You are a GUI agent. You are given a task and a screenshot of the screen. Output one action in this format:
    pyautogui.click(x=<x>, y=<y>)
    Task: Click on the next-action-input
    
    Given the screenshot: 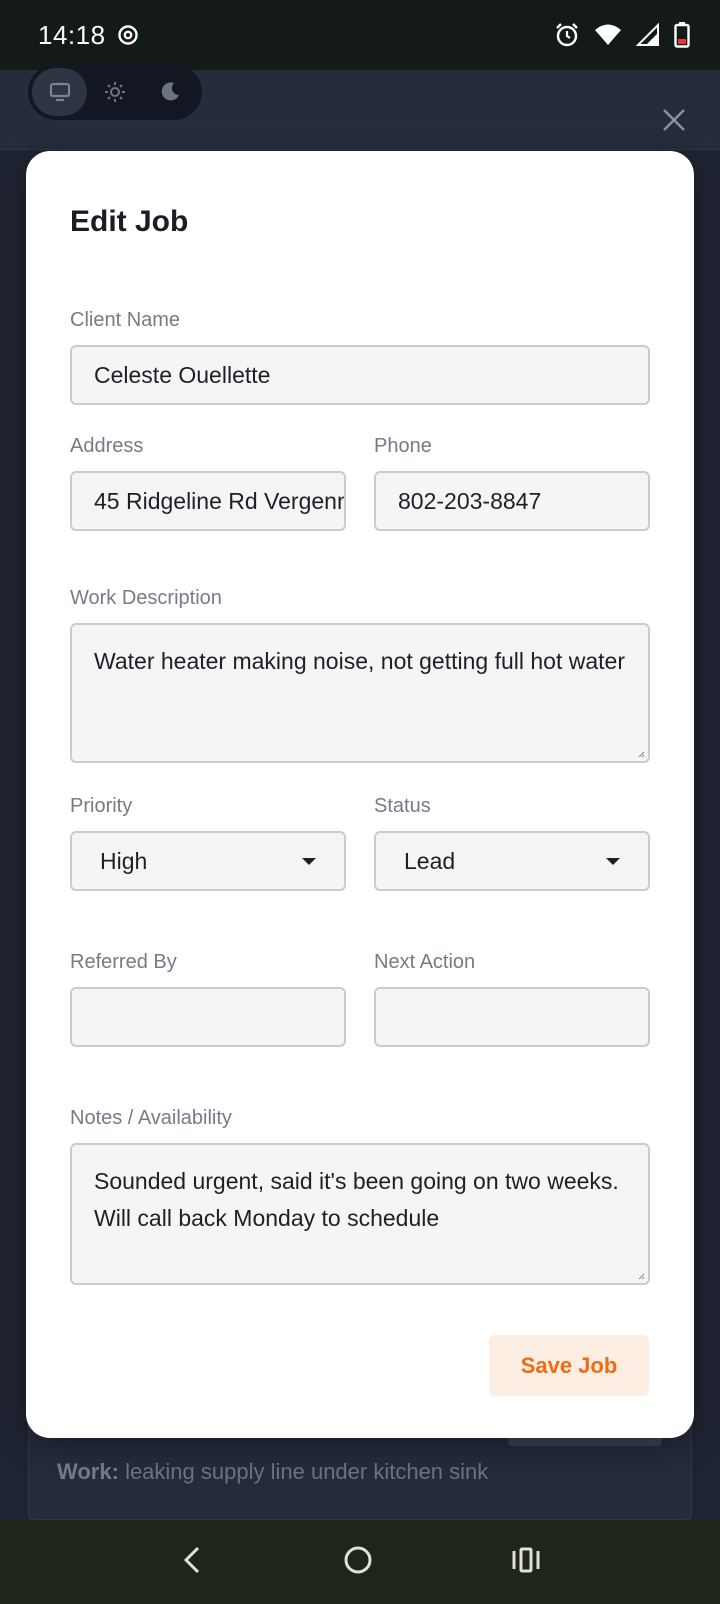 What is the action you would take?
    pyautogui.click(x=512, y=1017)
    